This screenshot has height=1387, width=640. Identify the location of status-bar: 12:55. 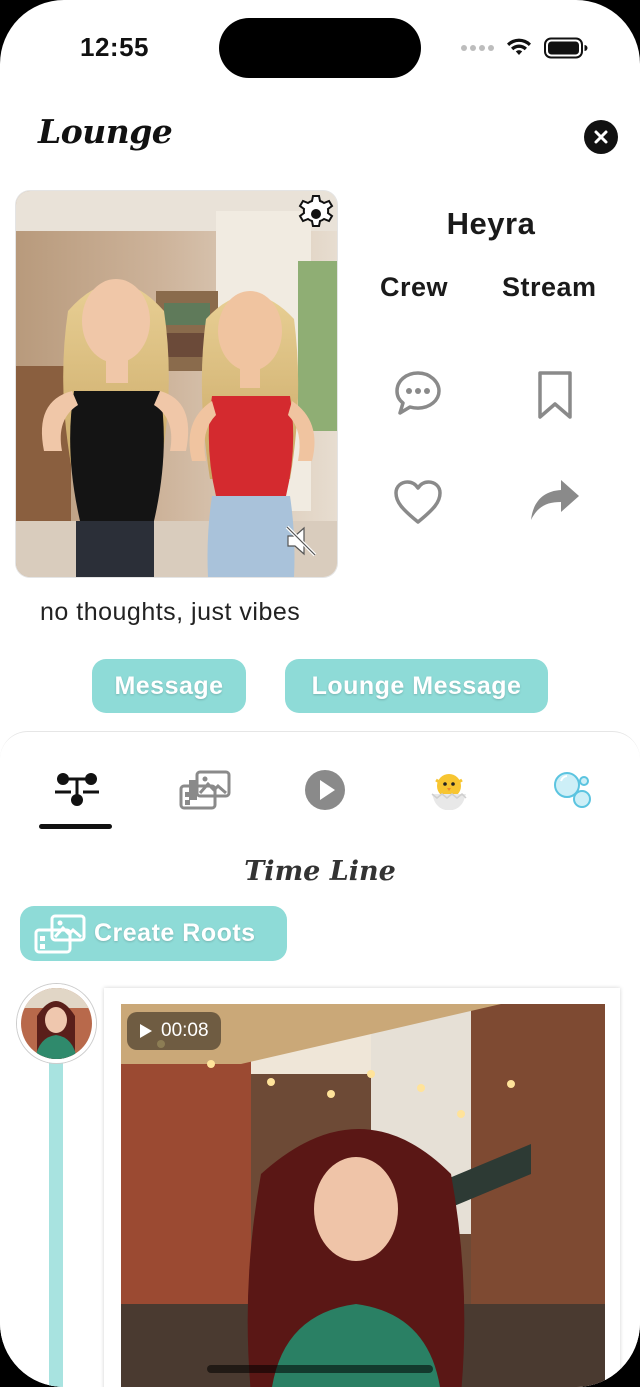
(320, 48).